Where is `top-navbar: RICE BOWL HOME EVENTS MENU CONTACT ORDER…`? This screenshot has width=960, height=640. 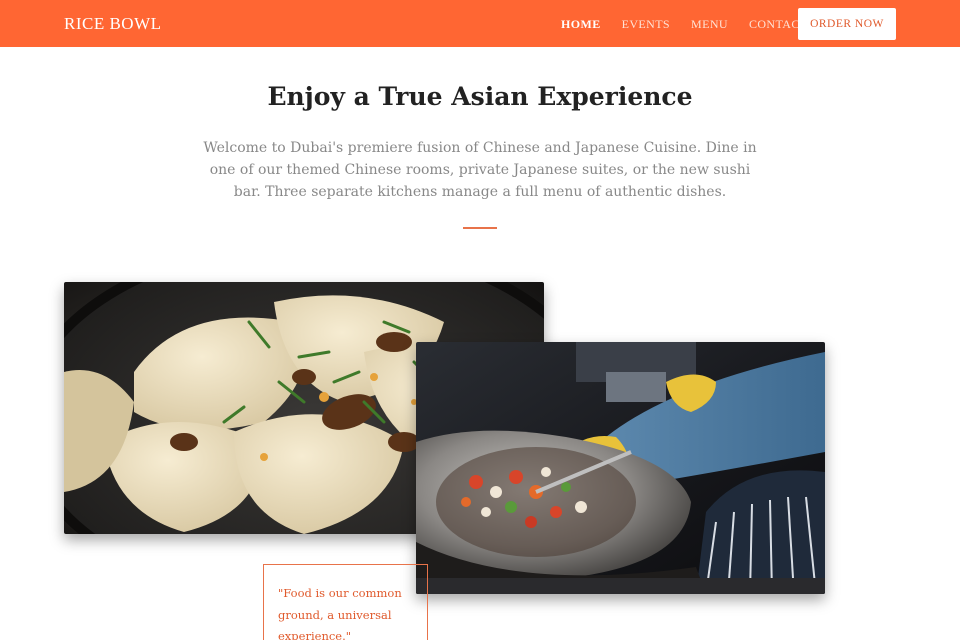 top-navbar: RICE BOWL HOME EVENTS MENU CONTACT ORDER… is located at coordinates (480, 23).